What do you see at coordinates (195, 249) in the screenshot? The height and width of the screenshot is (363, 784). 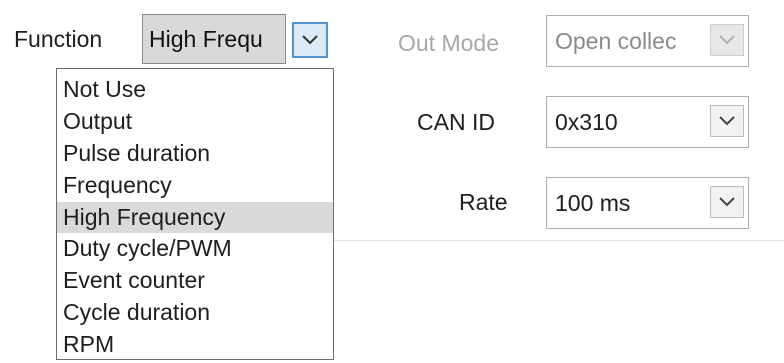 I see `function-option-duty-cycle-pwm: Duty cycle/PWM` at bounding box center [195, 249].